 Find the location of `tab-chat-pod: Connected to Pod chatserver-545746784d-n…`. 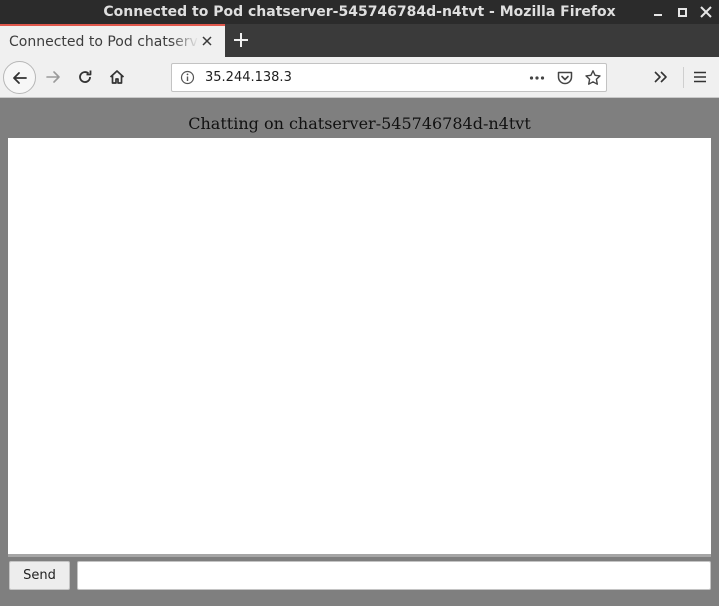

tab-chat-pod: Connected to Pod chatserver-545746784d-n… is located at coordinates (112, 40).